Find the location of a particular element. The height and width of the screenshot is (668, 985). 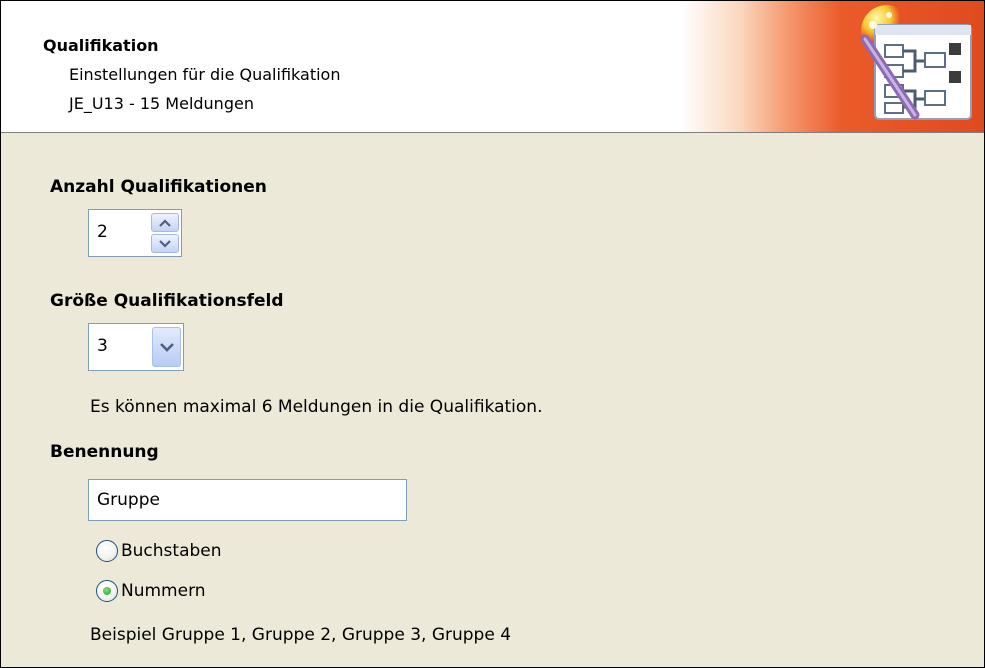

spinner-up-button is located at coordinates (165, 222).